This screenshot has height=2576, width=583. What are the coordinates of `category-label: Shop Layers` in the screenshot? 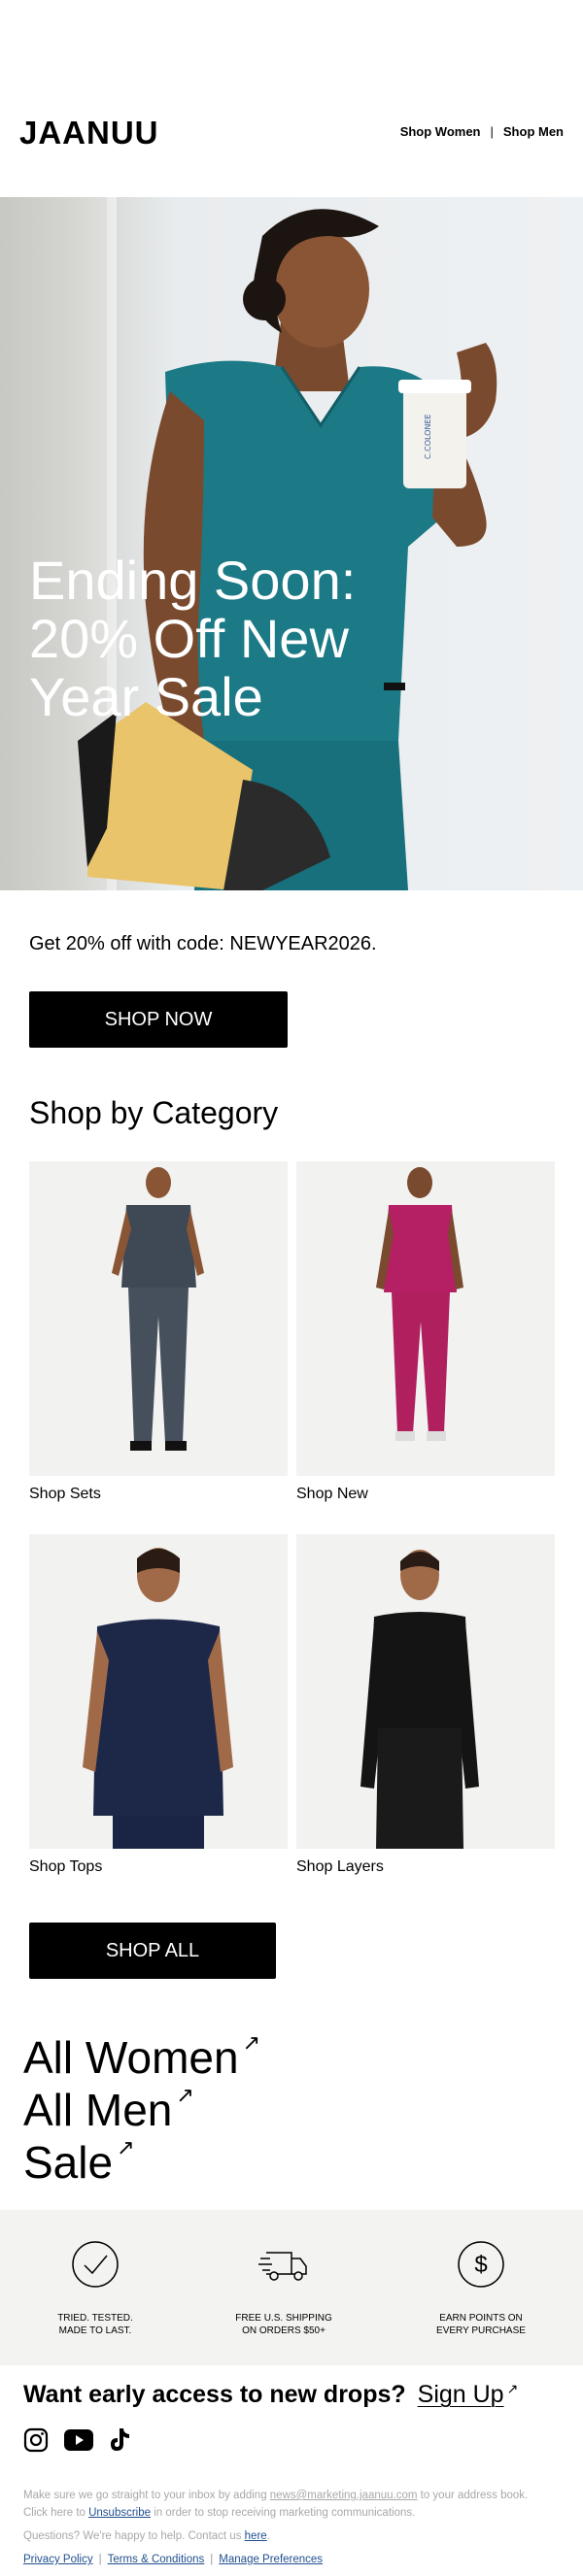 It's located at (425, 1867).